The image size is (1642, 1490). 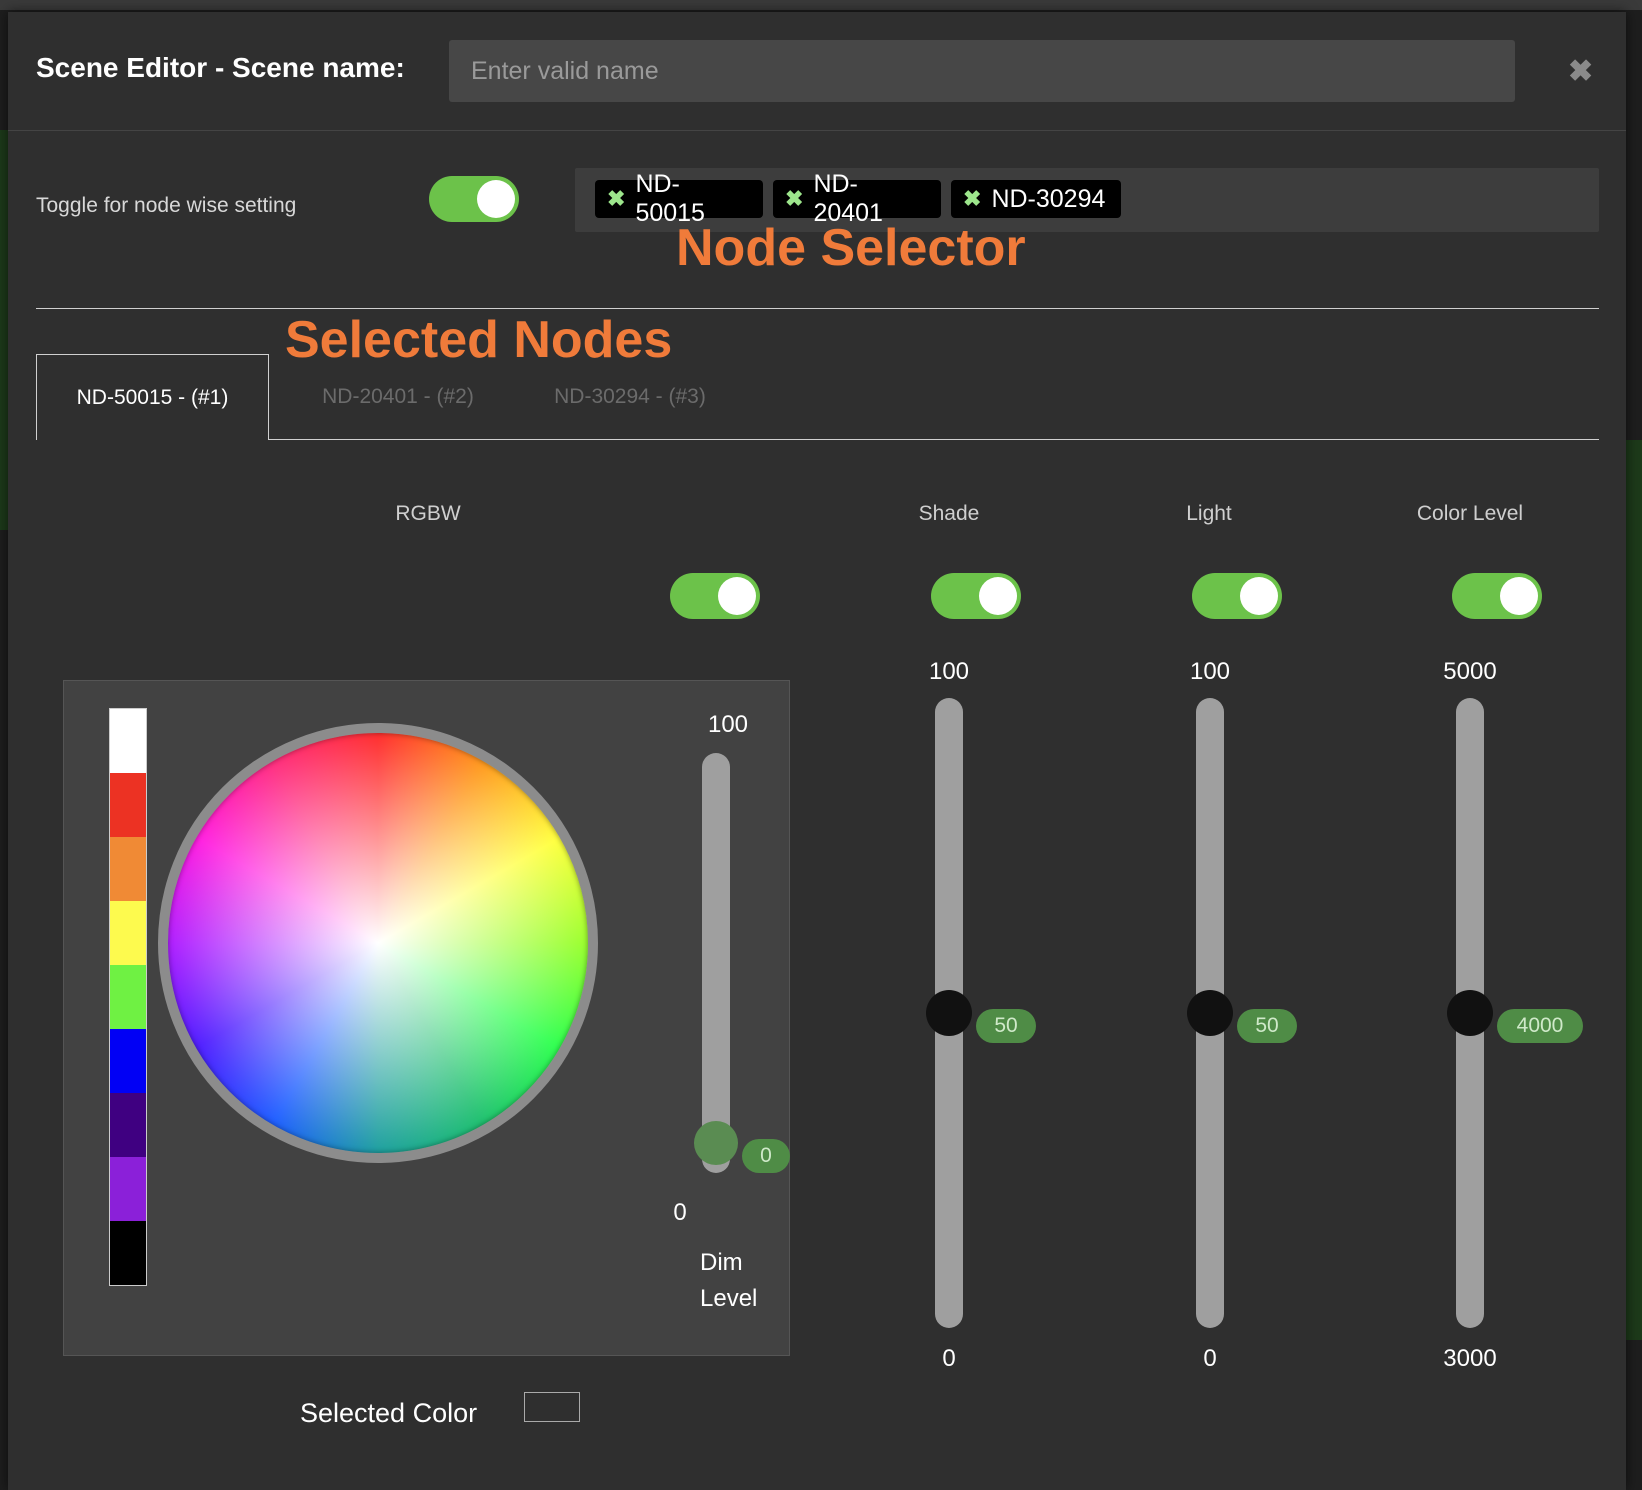 What do you see at coordinates (398, 397) in the screenshot?
I see `tab-node-2: ND-20401 - (#2)` at bounding box center [398, 397].